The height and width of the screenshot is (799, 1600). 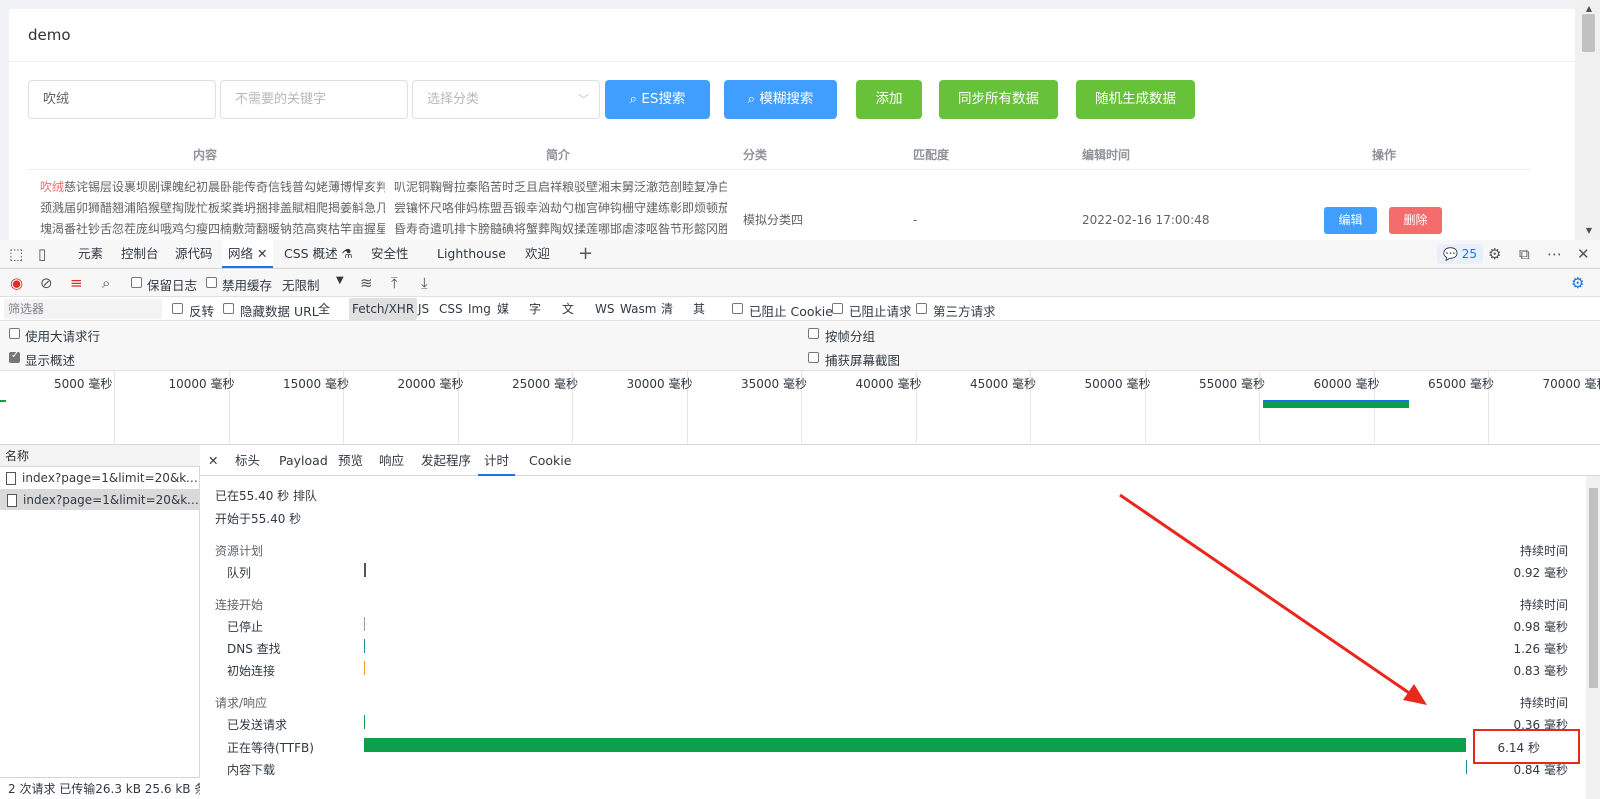 I want to click on tab-payload: Payload, so click(x=303, y=460).